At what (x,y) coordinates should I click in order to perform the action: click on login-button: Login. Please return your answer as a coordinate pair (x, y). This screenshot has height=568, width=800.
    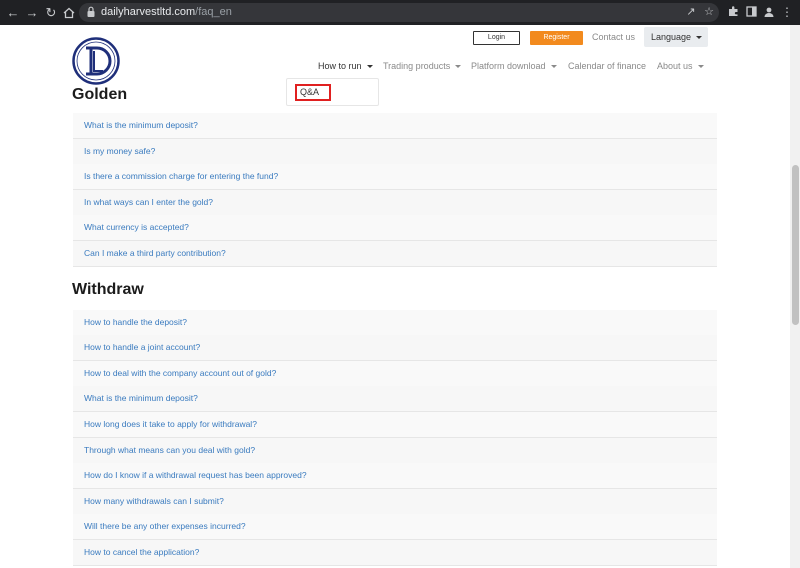
    Looking at the image, I should click on (496, 38).